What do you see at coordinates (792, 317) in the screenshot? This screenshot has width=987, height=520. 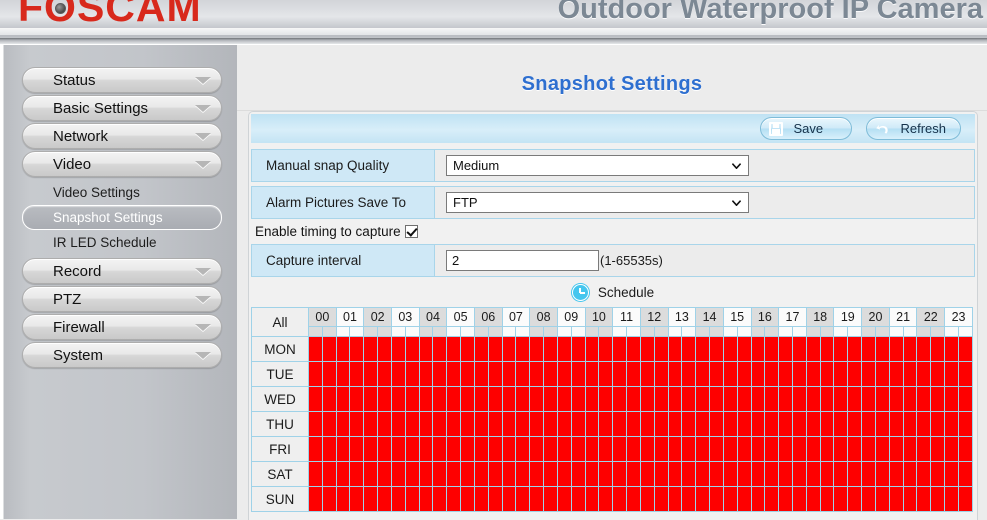 I see `schedule-hour-header: 17` at bounding box center [792, 317].